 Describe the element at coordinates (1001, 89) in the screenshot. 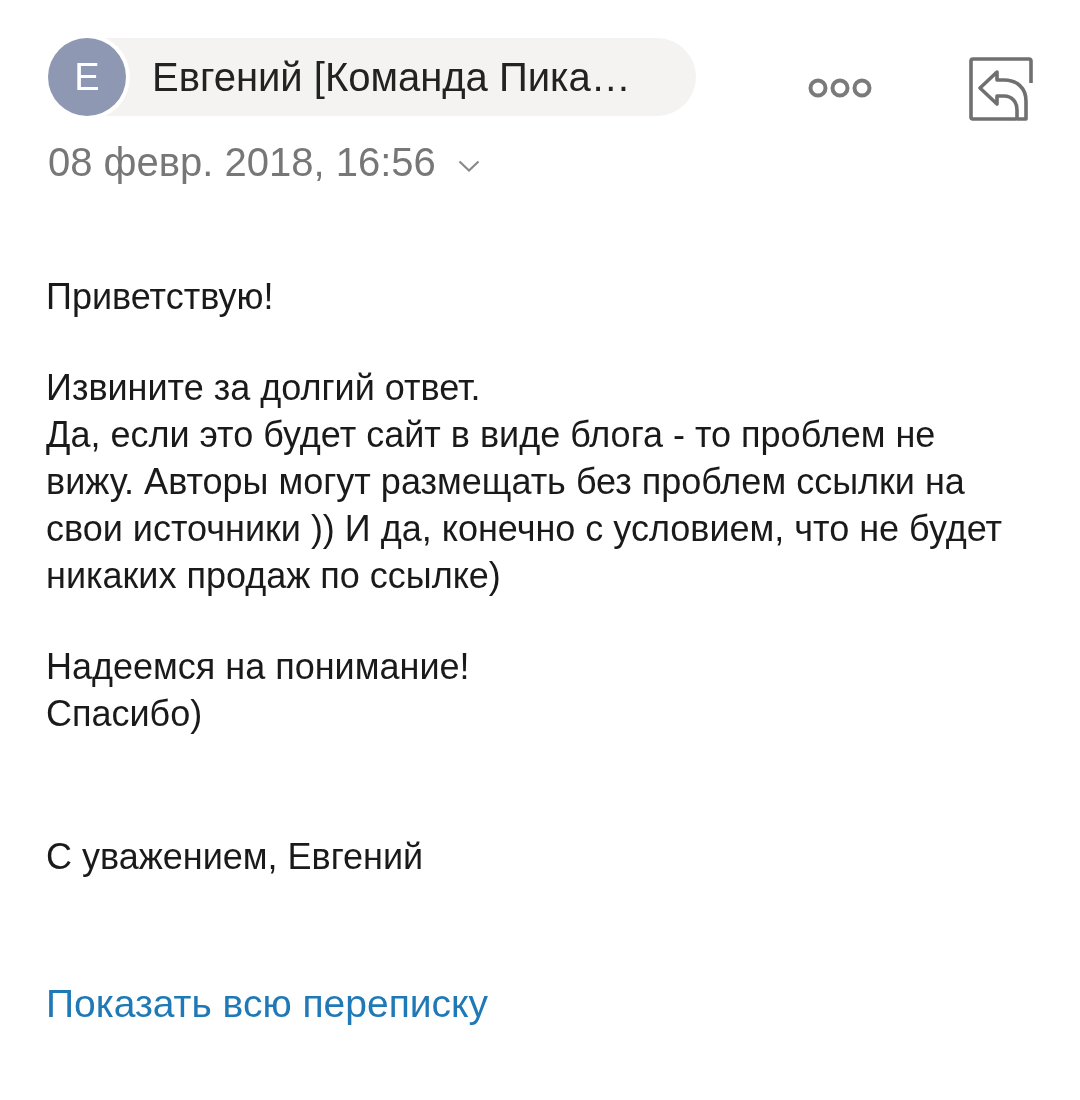

I see `reply-icon` at that location.